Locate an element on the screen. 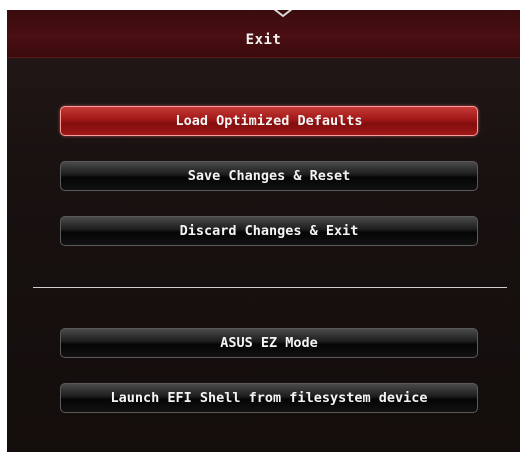 Image resolution: width=527 pixels, height=452 pixels. launch-efi-shell-button: Launch EFI Shell from filesystem device is located at coordinates (269, 398).